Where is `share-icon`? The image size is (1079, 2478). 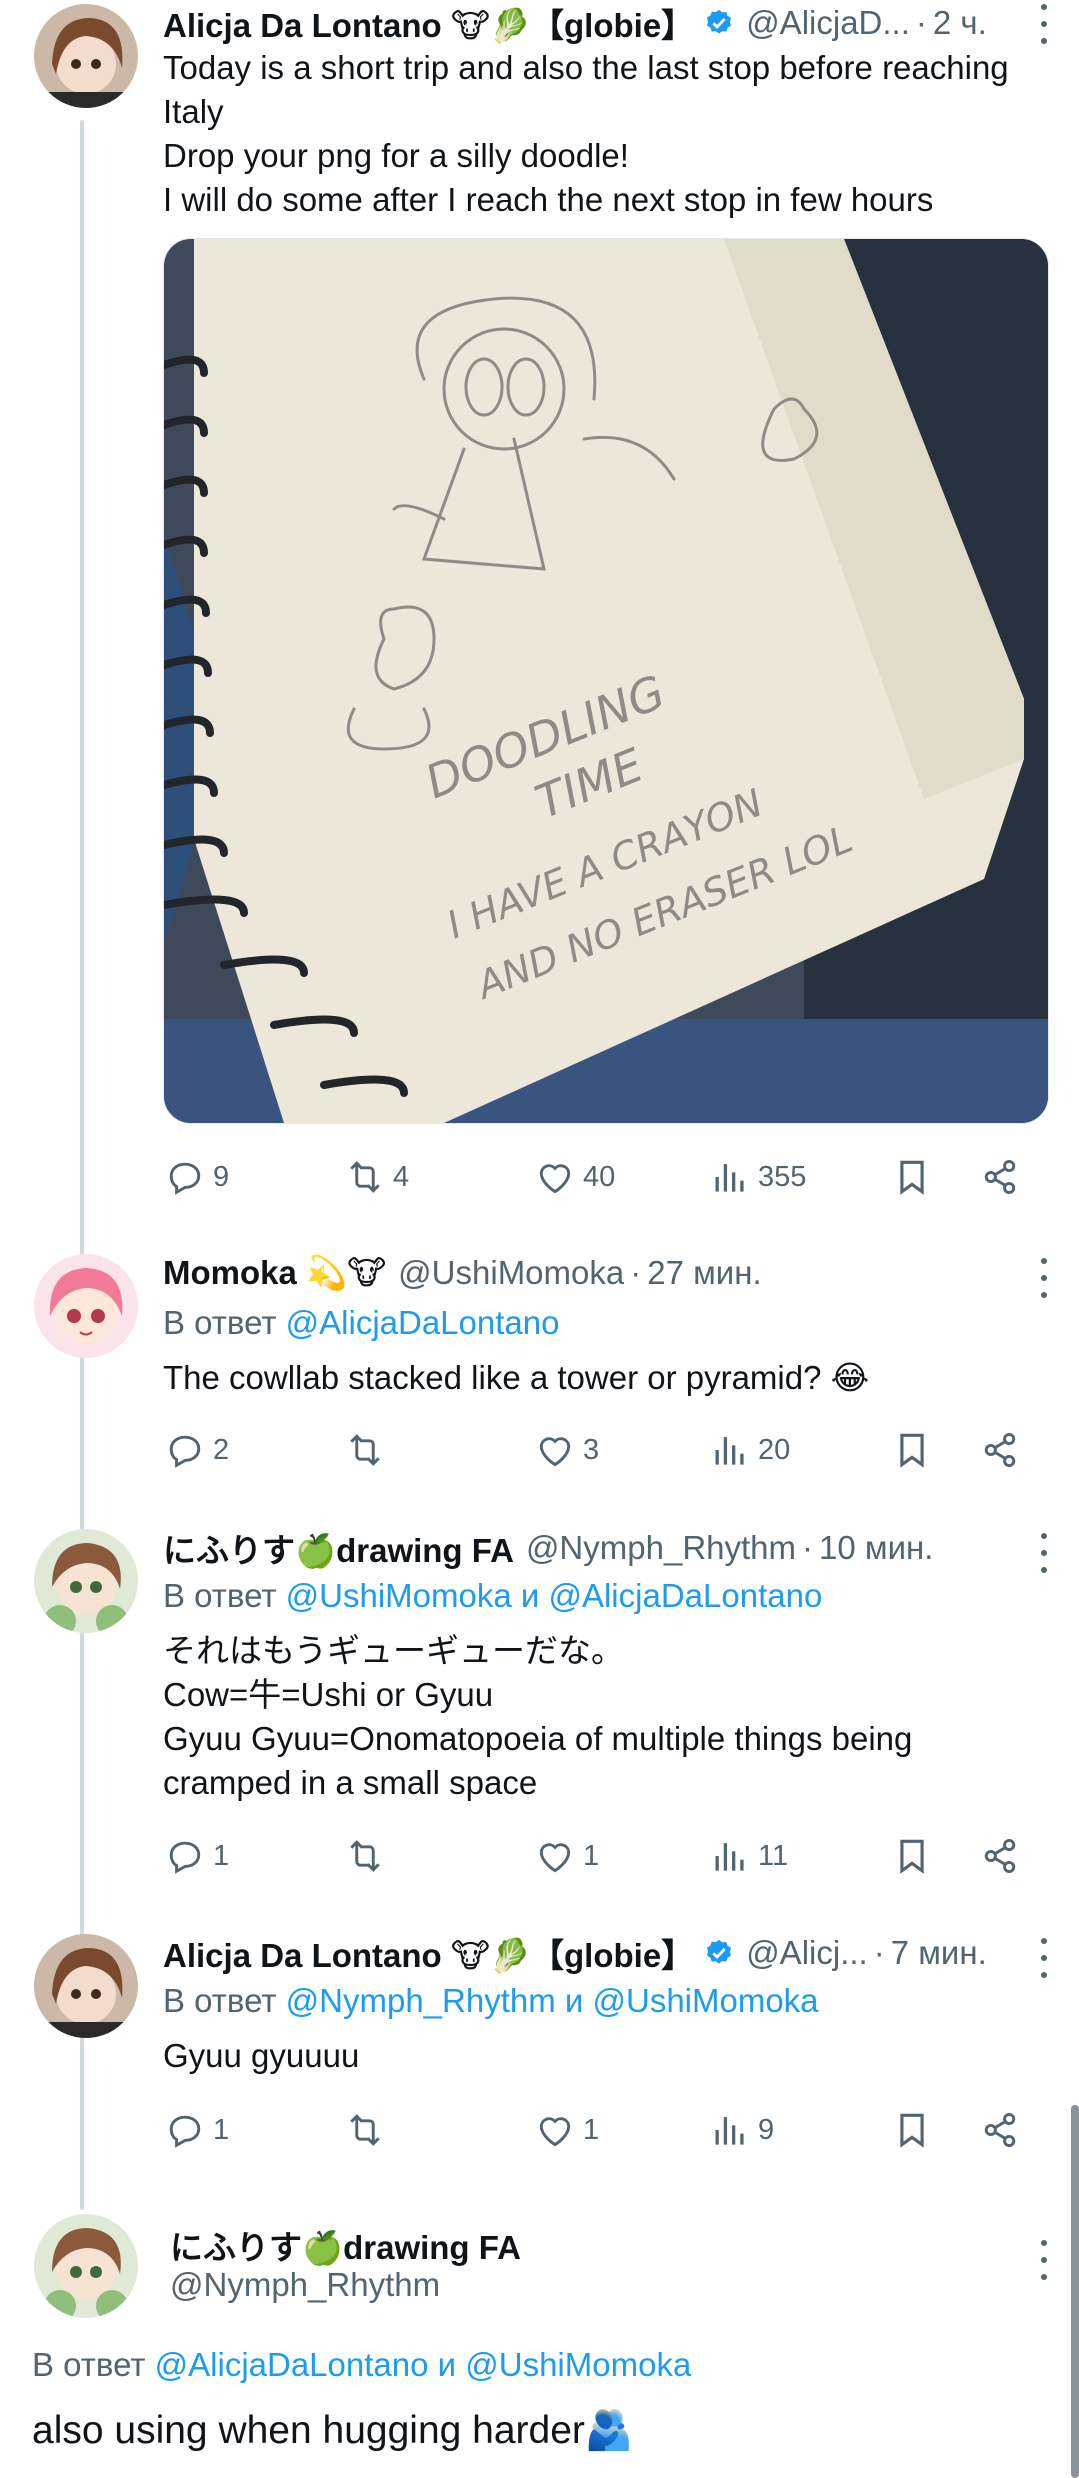
share-icon is located at coordinates (1000, 1450).